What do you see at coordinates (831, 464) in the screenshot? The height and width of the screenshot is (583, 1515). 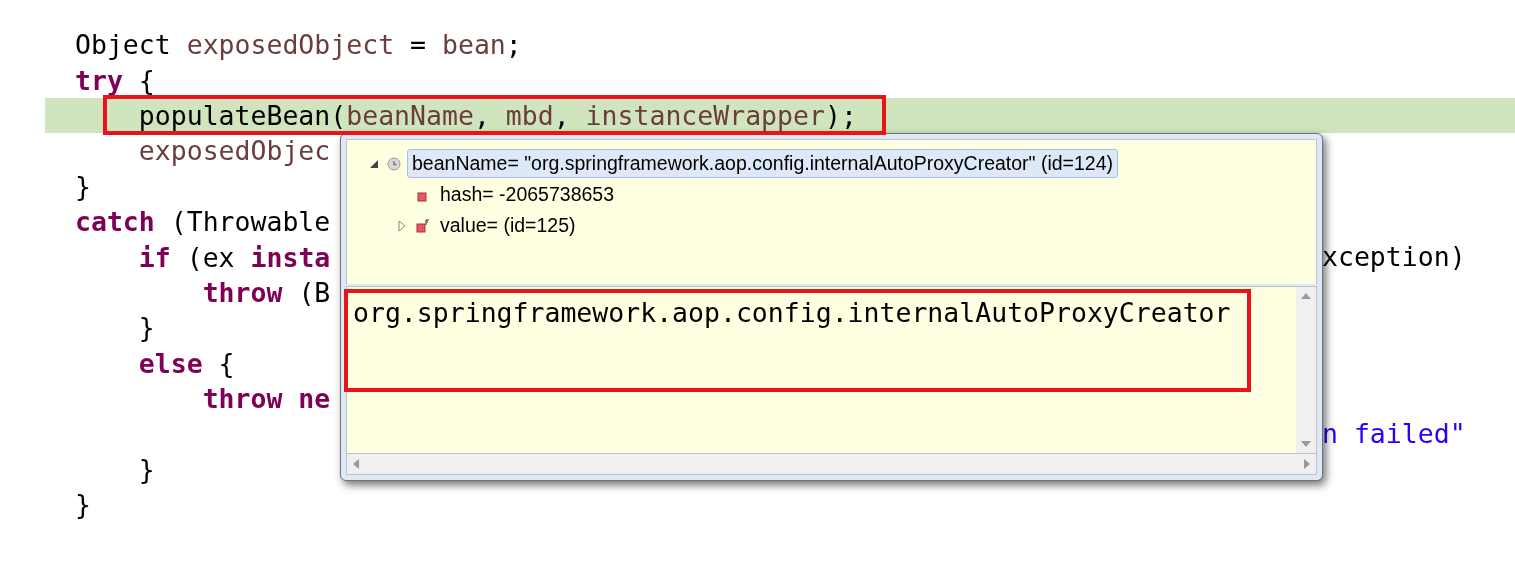 I see `horizontal-scrollbar` at bounding box center [831, 464].